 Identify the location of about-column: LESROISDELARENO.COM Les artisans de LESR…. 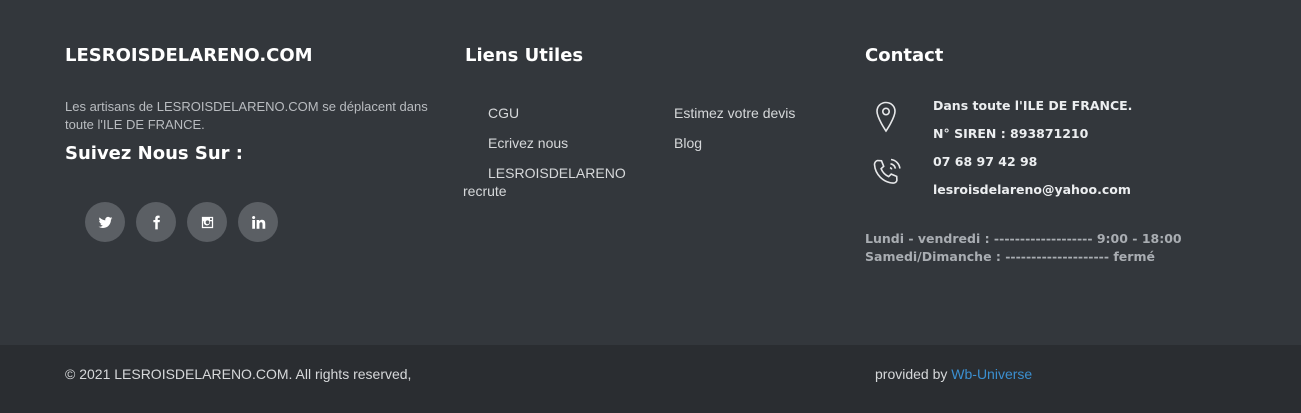
(255, 143).